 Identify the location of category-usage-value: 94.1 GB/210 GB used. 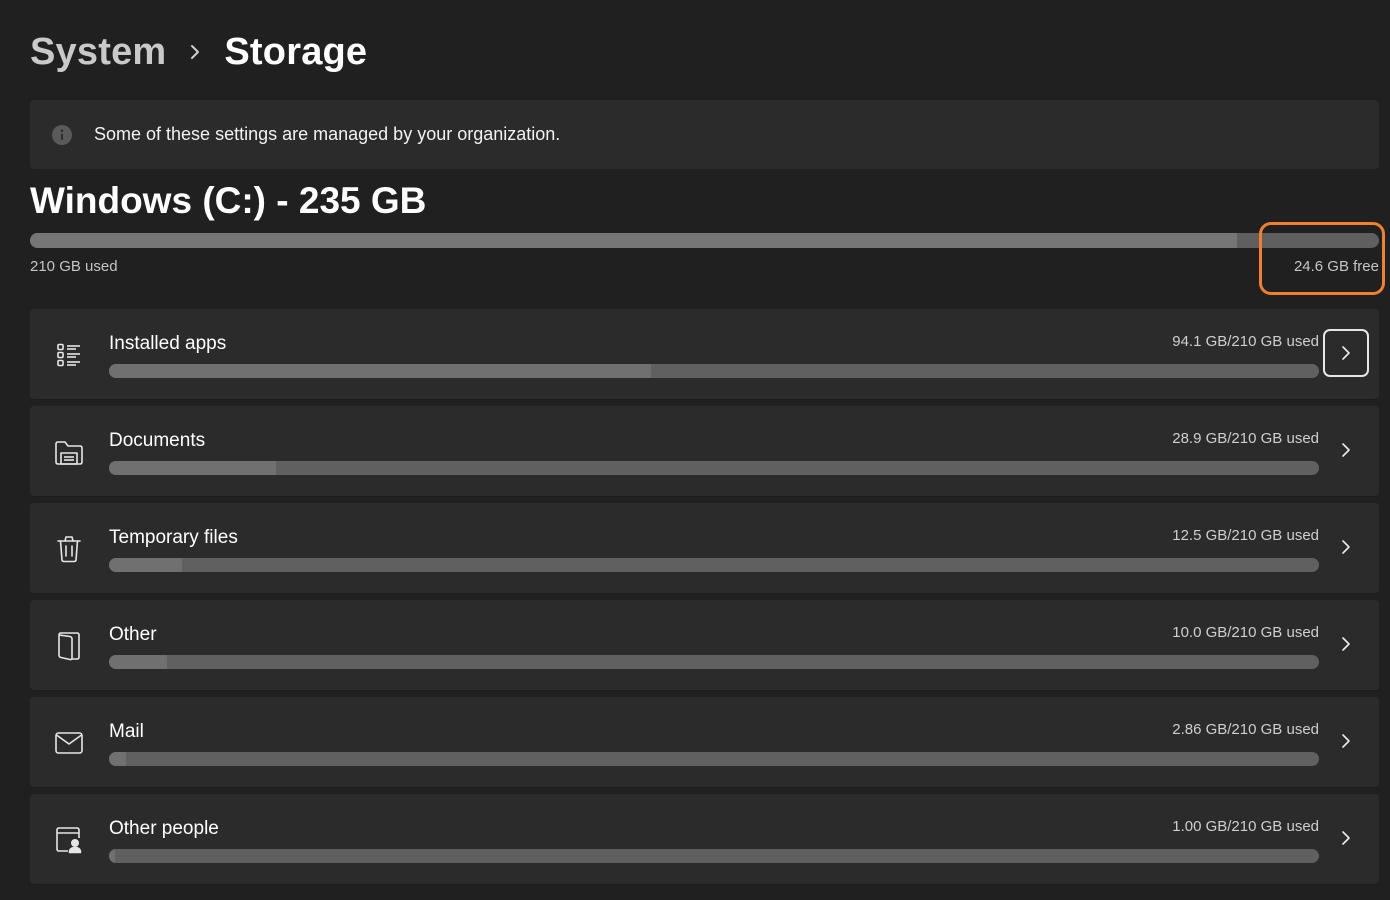
(1245, 341).